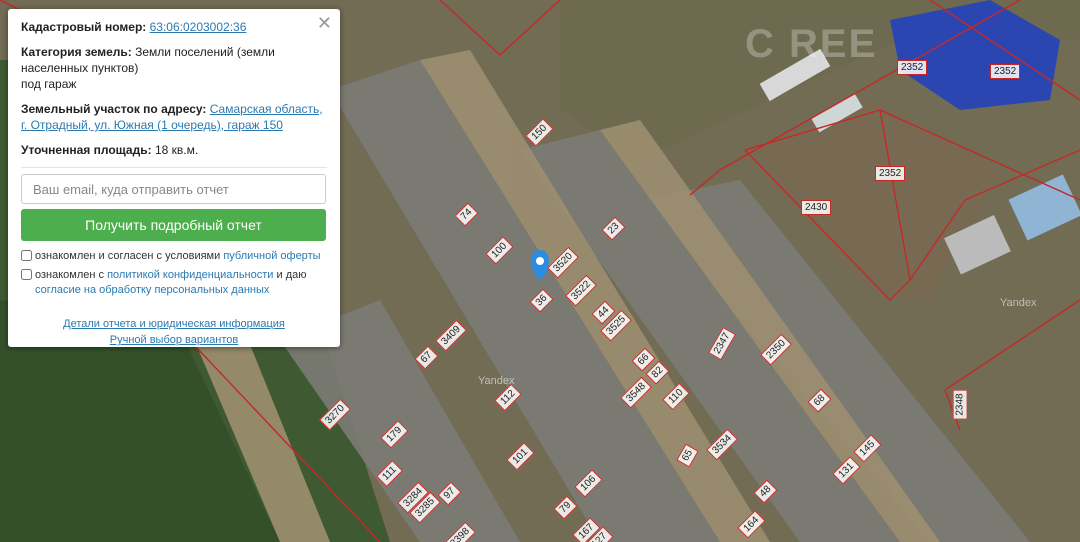 Image resolution: width=1080 pixels, height=542 pixels. I want to click on report-details-link: Детали отчета и юридическая информация, so click(174, 324).